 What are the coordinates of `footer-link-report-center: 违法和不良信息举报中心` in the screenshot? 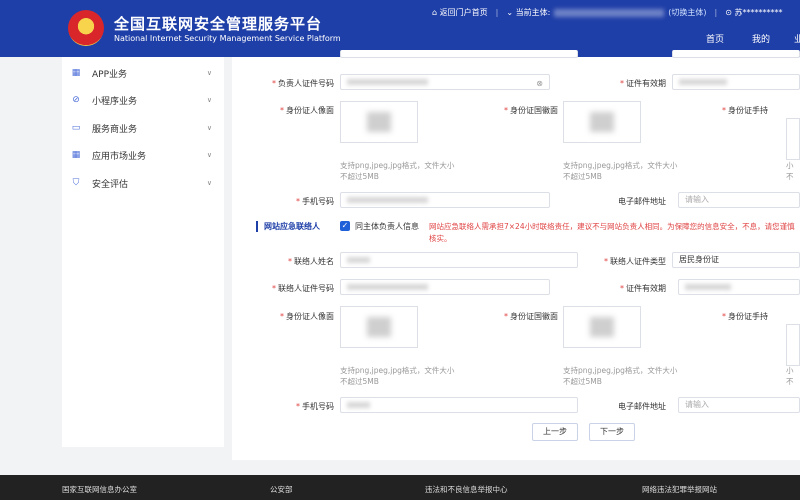 It's located at (466, 489).